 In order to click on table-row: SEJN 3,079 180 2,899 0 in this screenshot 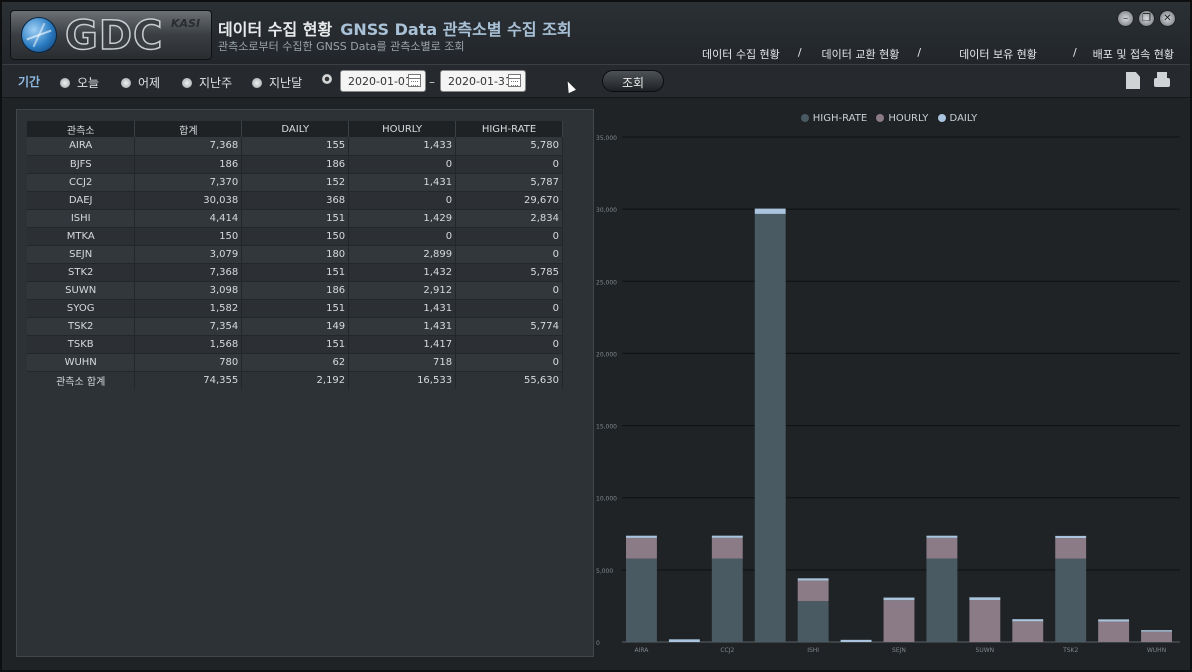, I will do `click(295, 254)`.